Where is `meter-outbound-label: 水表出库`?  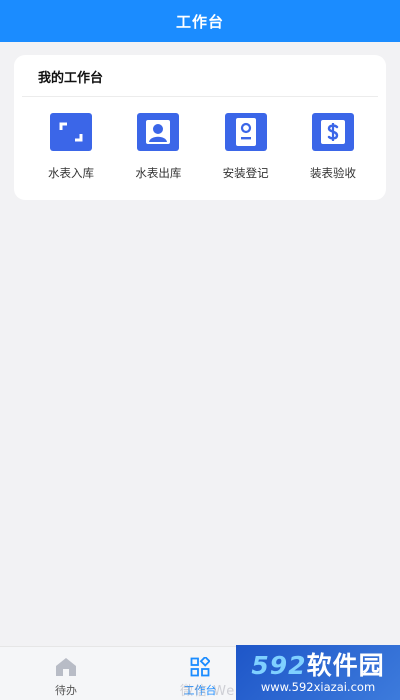 meter-outbound-label: 水表出库 is located at coordinates (158, 173).